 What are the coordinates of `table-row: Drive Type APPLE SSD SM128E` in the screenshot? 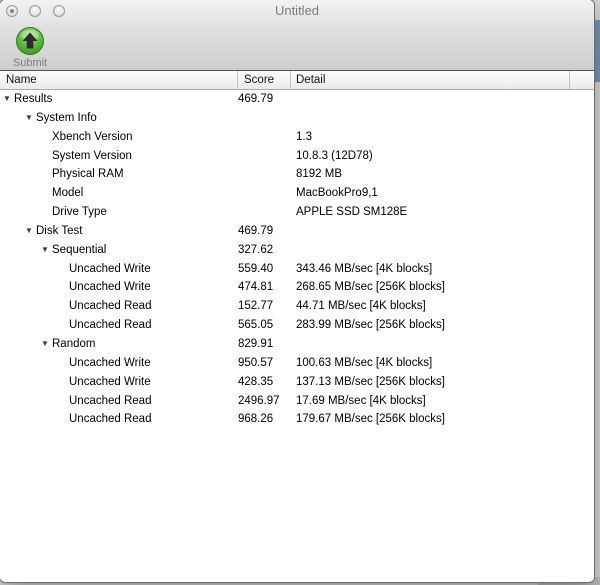 It's located at (297, 212).